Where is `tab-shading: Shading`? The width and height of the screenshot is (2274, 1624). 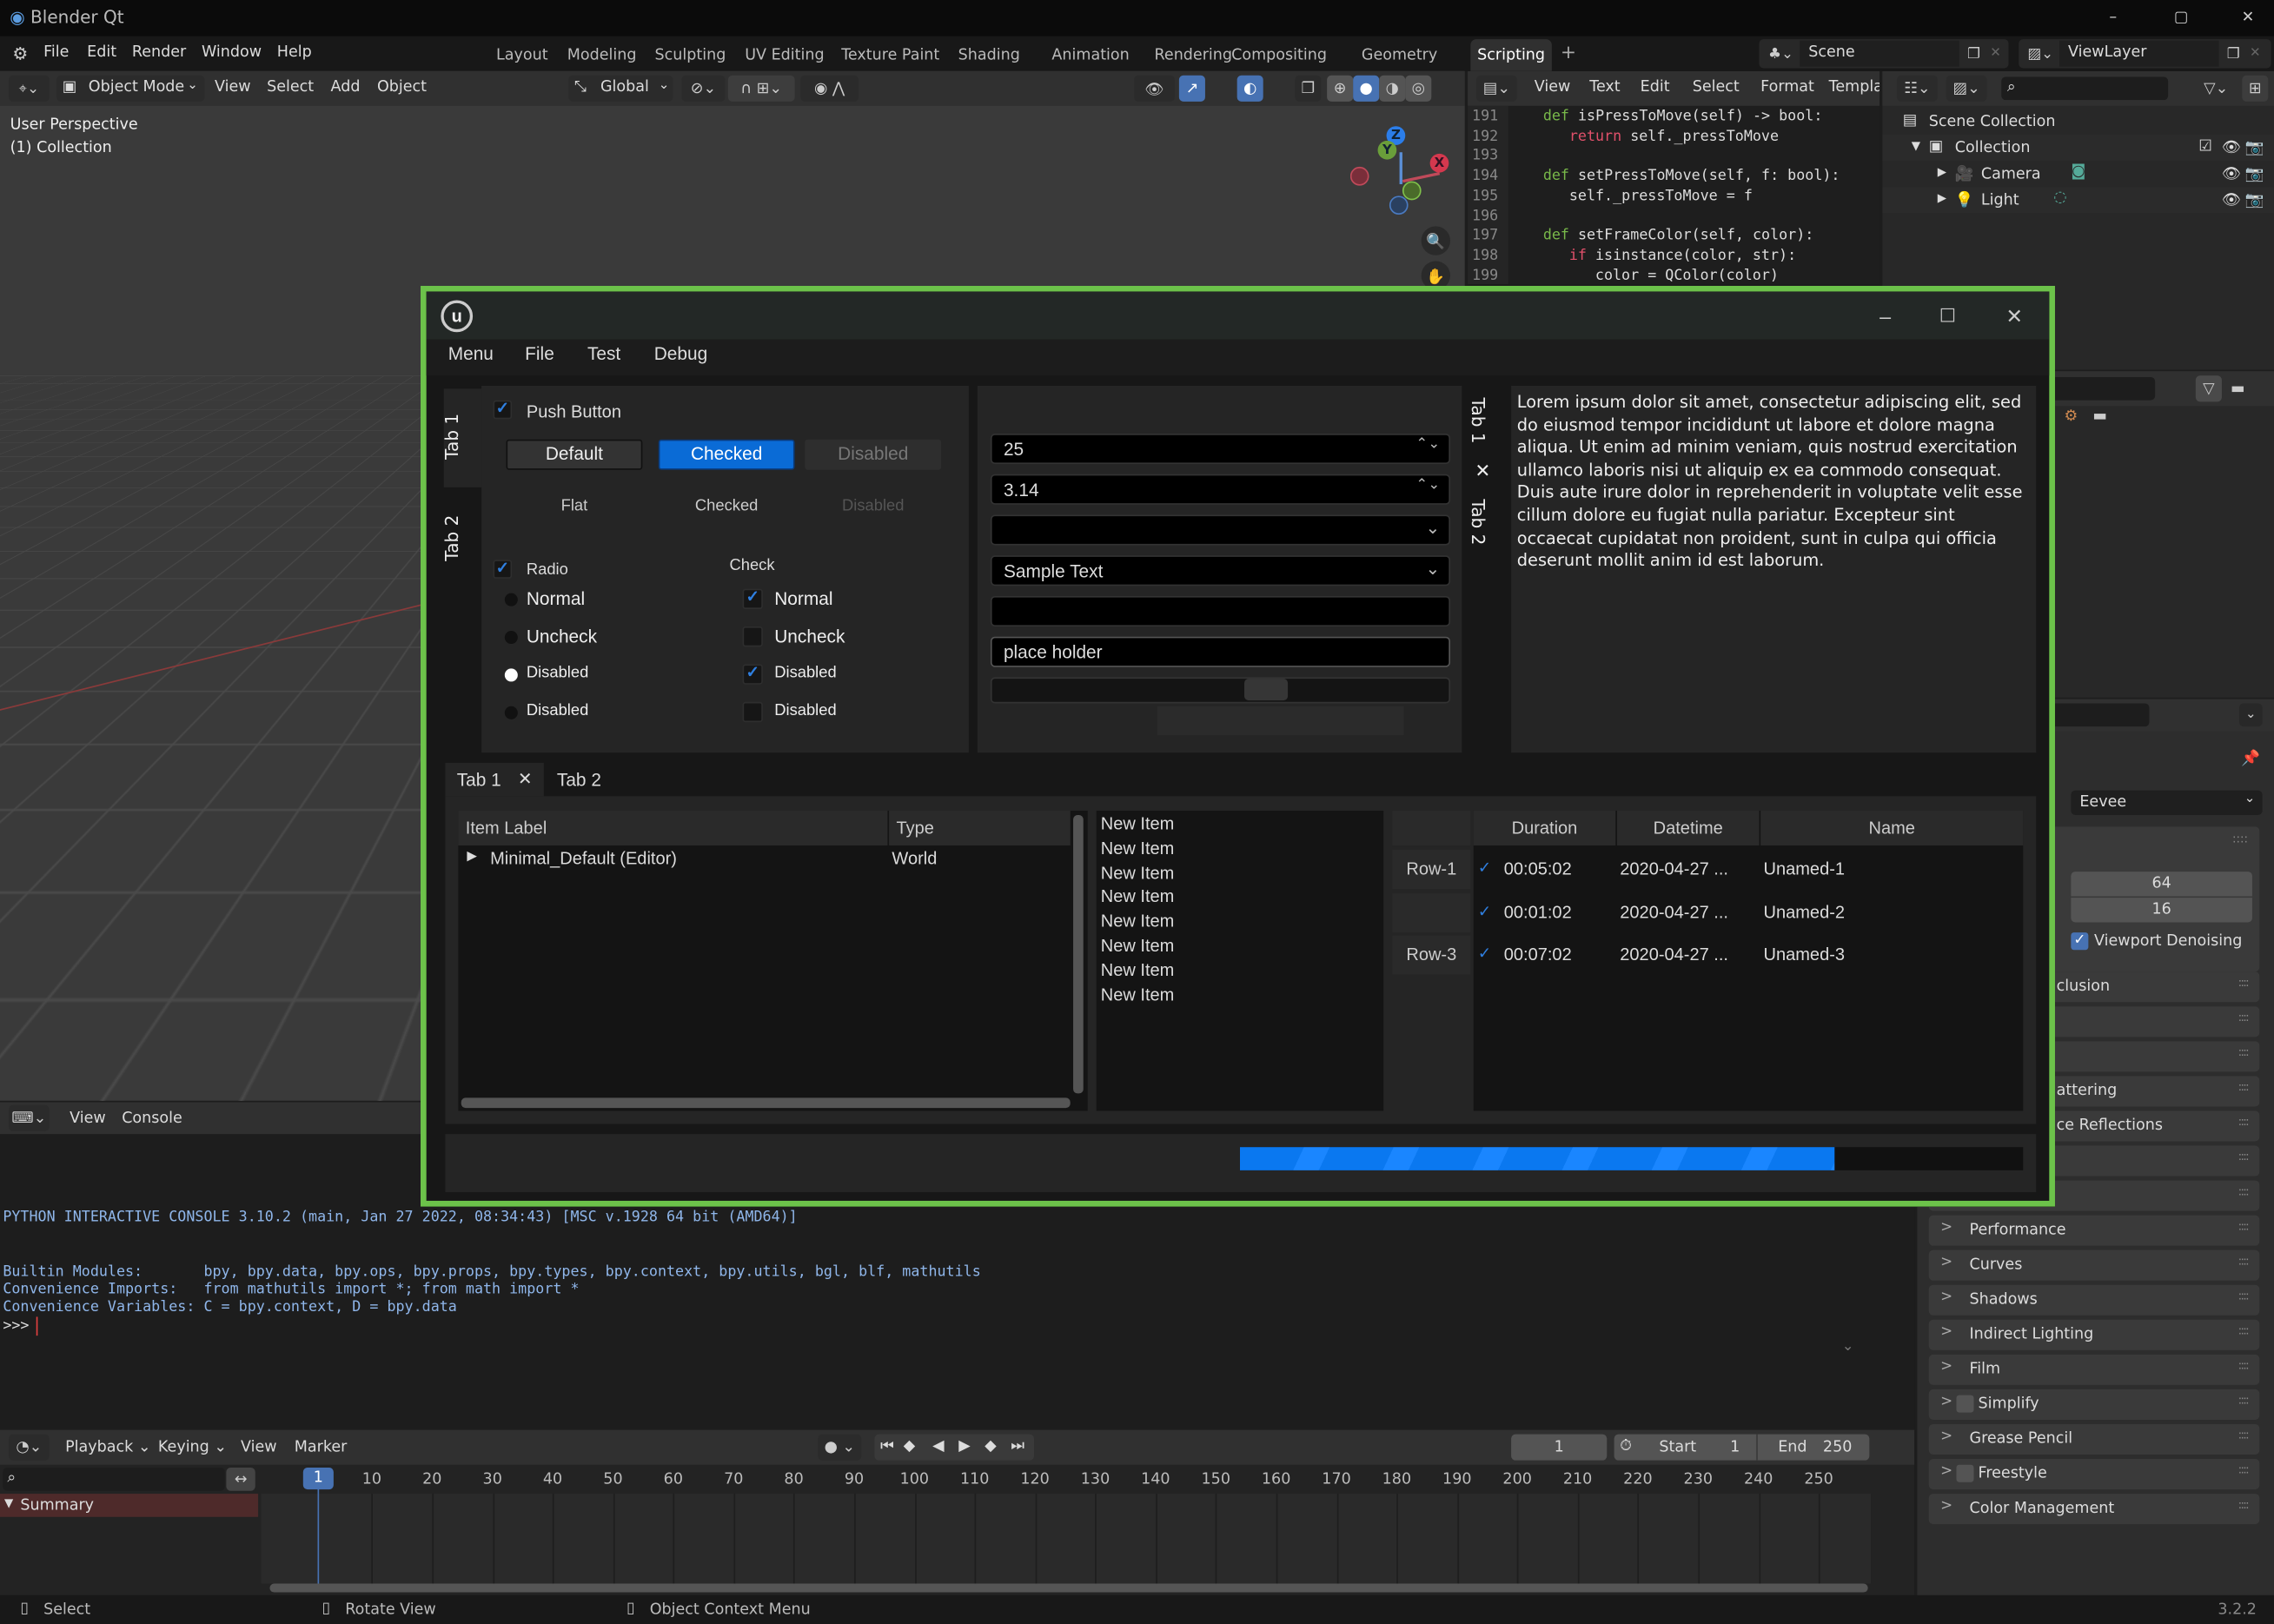
tab-shading: Shading is located at coordinates (989, 55).